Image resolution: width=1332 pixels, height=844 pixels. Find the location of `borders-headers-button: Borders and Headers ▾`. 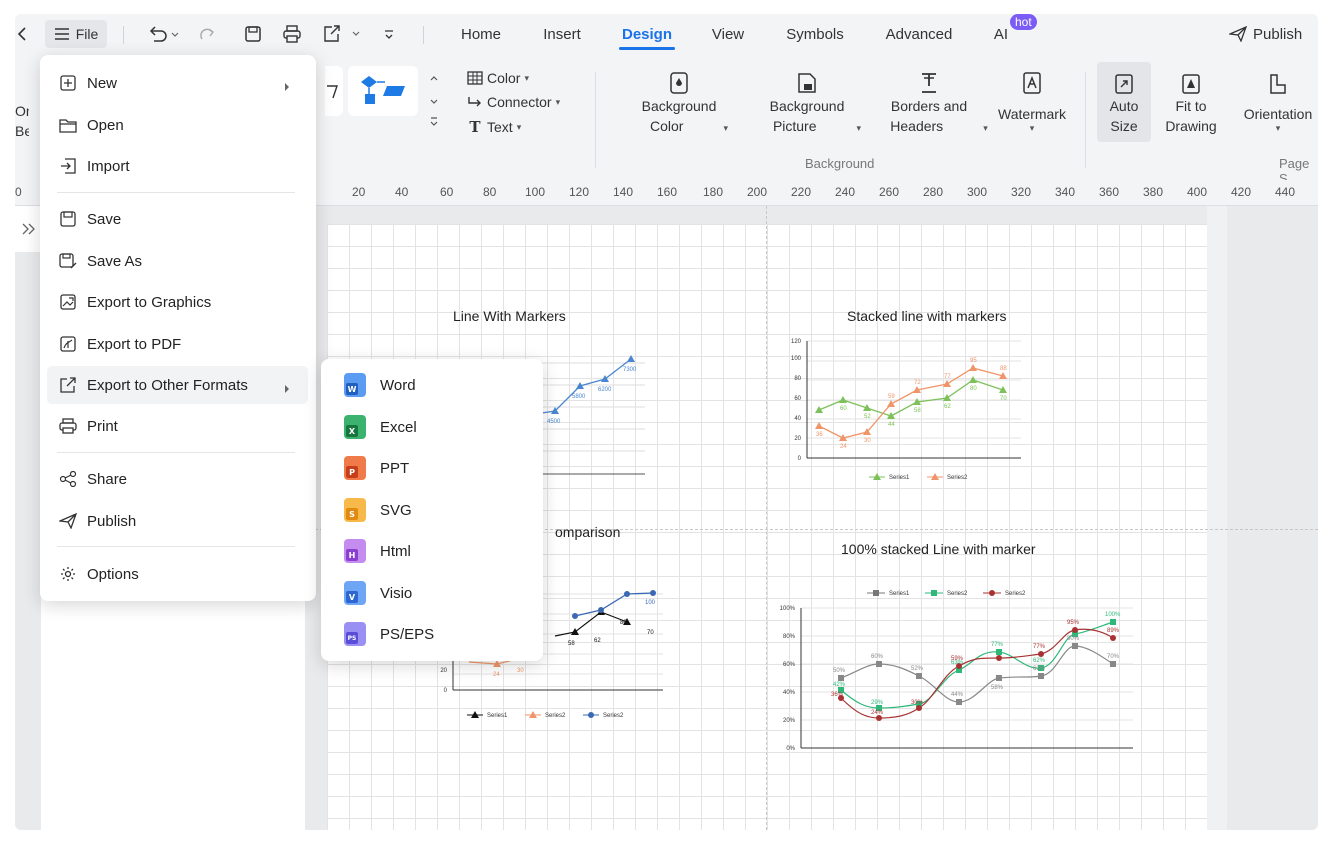

borders-headers-button: Borders and Headers ▾ is located at coordinates (929, 103).